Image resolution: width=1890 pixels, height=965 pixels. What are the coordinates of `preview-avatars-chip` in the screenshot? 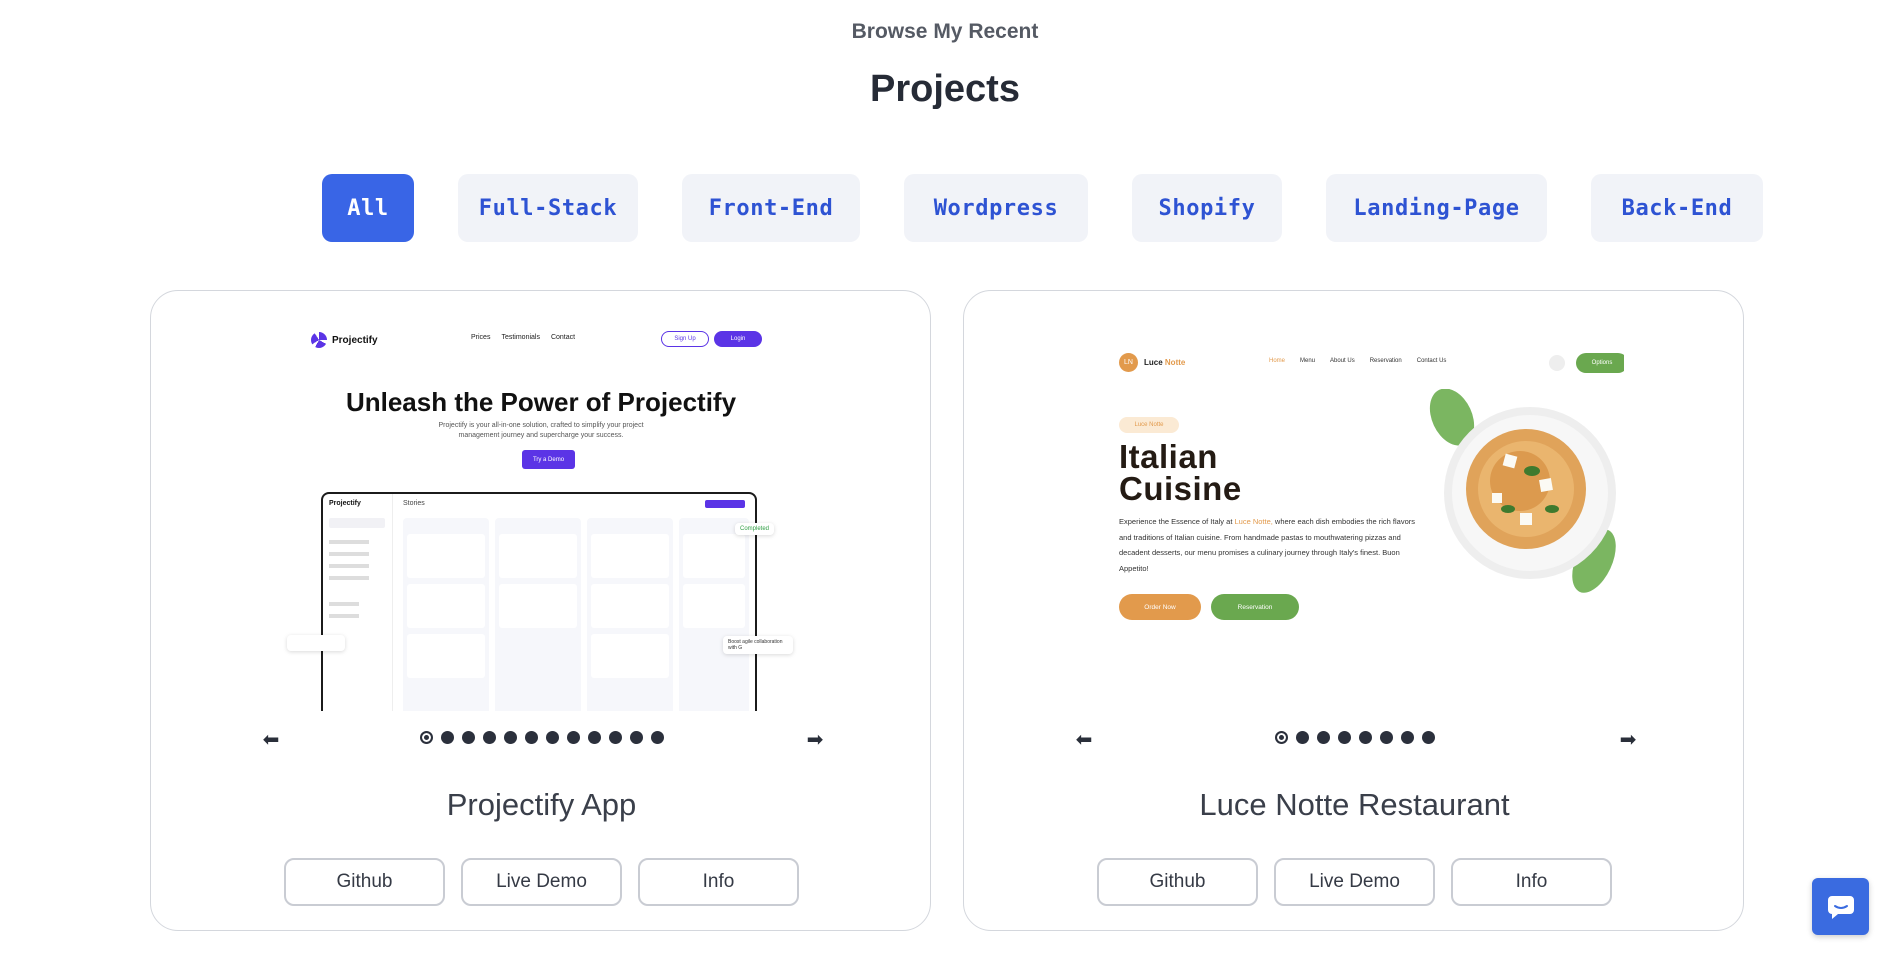 It's located at (316, 643).